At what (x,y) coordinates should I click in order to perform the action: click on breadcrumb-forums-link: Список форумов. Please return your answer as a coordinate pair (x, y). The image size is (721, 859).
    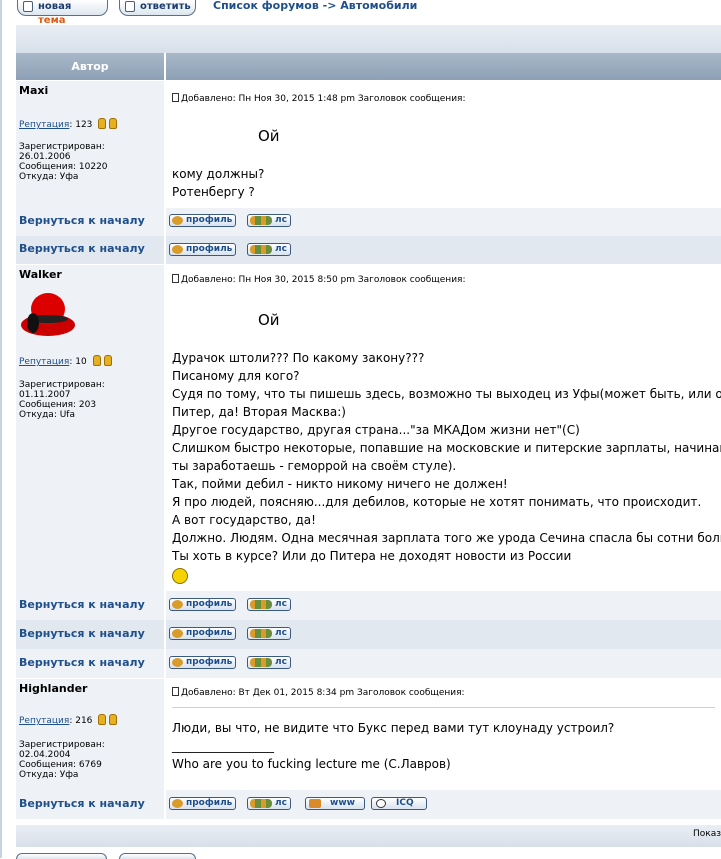
    Looking at the image, I should click on (266, 6).